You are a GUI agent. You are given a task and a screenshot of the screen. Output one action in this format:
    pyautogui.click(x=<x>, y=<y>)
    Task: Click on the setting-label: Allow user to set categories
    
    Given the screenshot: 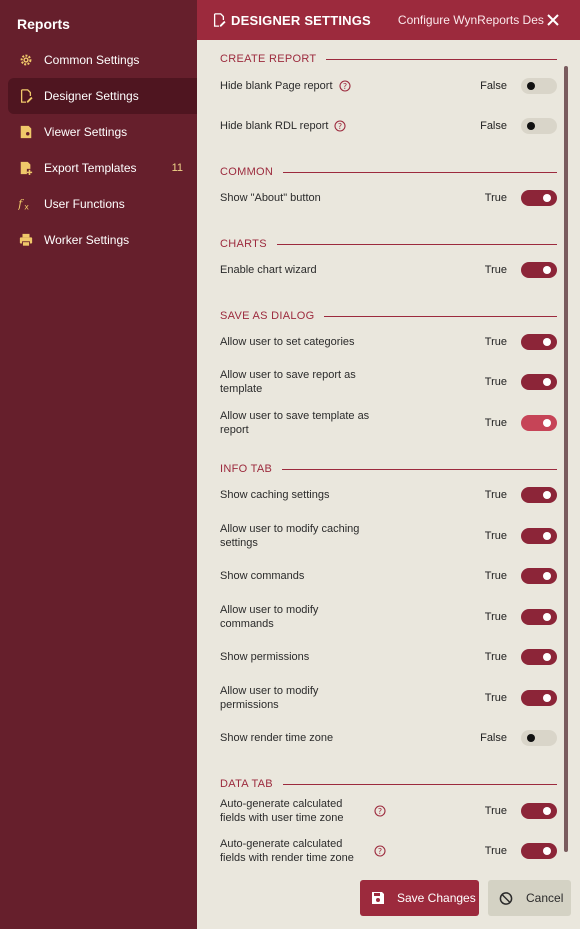 What is the action you would take?
    pyautogui.click(x=287, y=342)
    